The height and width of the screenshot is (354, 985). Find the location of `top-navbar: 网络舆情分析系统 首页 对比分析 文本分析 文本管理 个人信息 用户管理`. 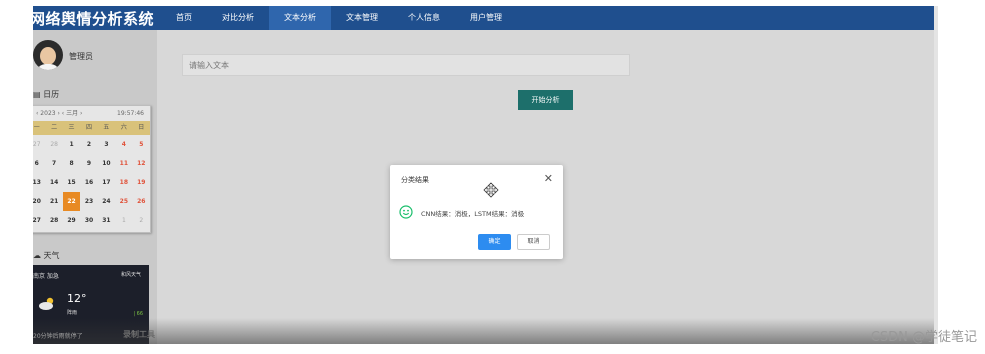

top-navbar: 网络舆情分析系统 首页 对比分析 文本分析 文本管理 个人信息 用户管理 is located at coordinates (483, 18).